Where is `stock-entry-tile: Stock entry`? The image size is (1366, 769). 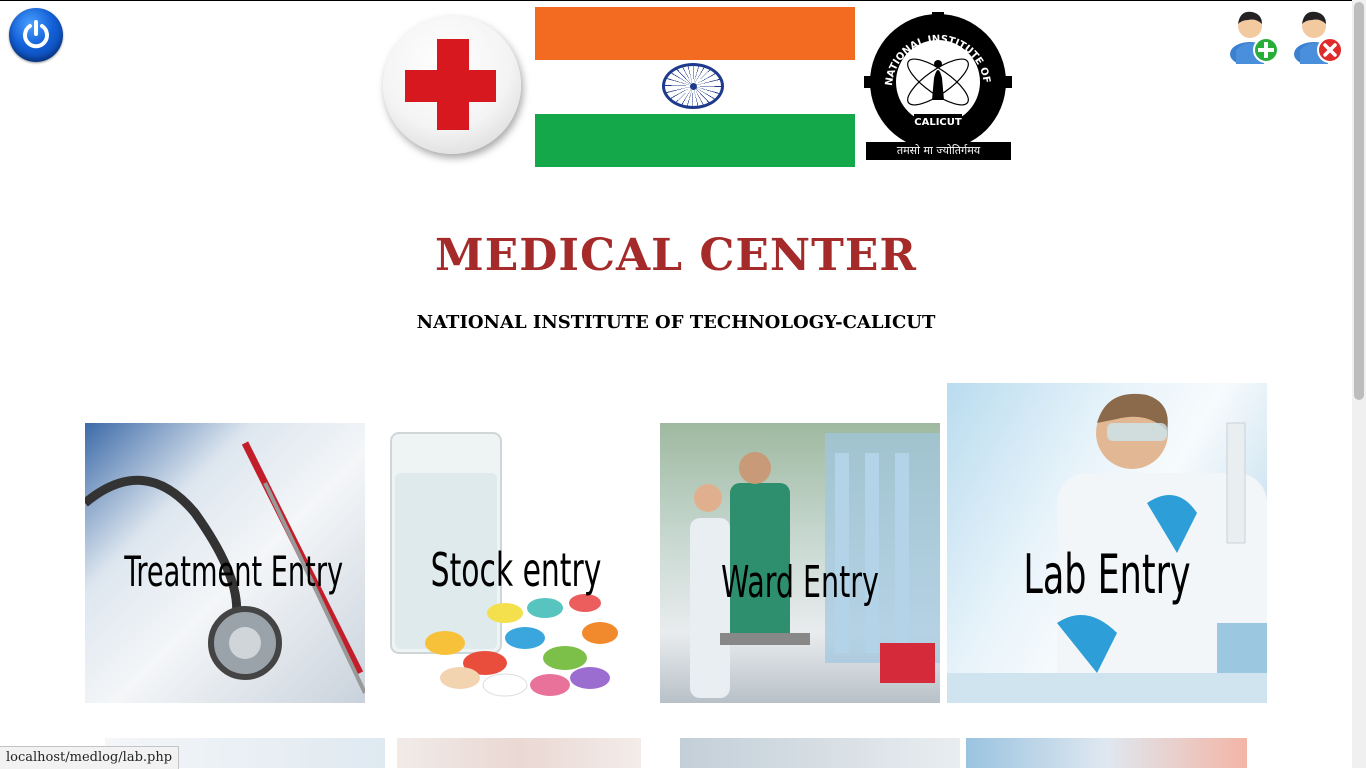 stock-entry-tile: Stock entry is located at coordinates (516, 563).